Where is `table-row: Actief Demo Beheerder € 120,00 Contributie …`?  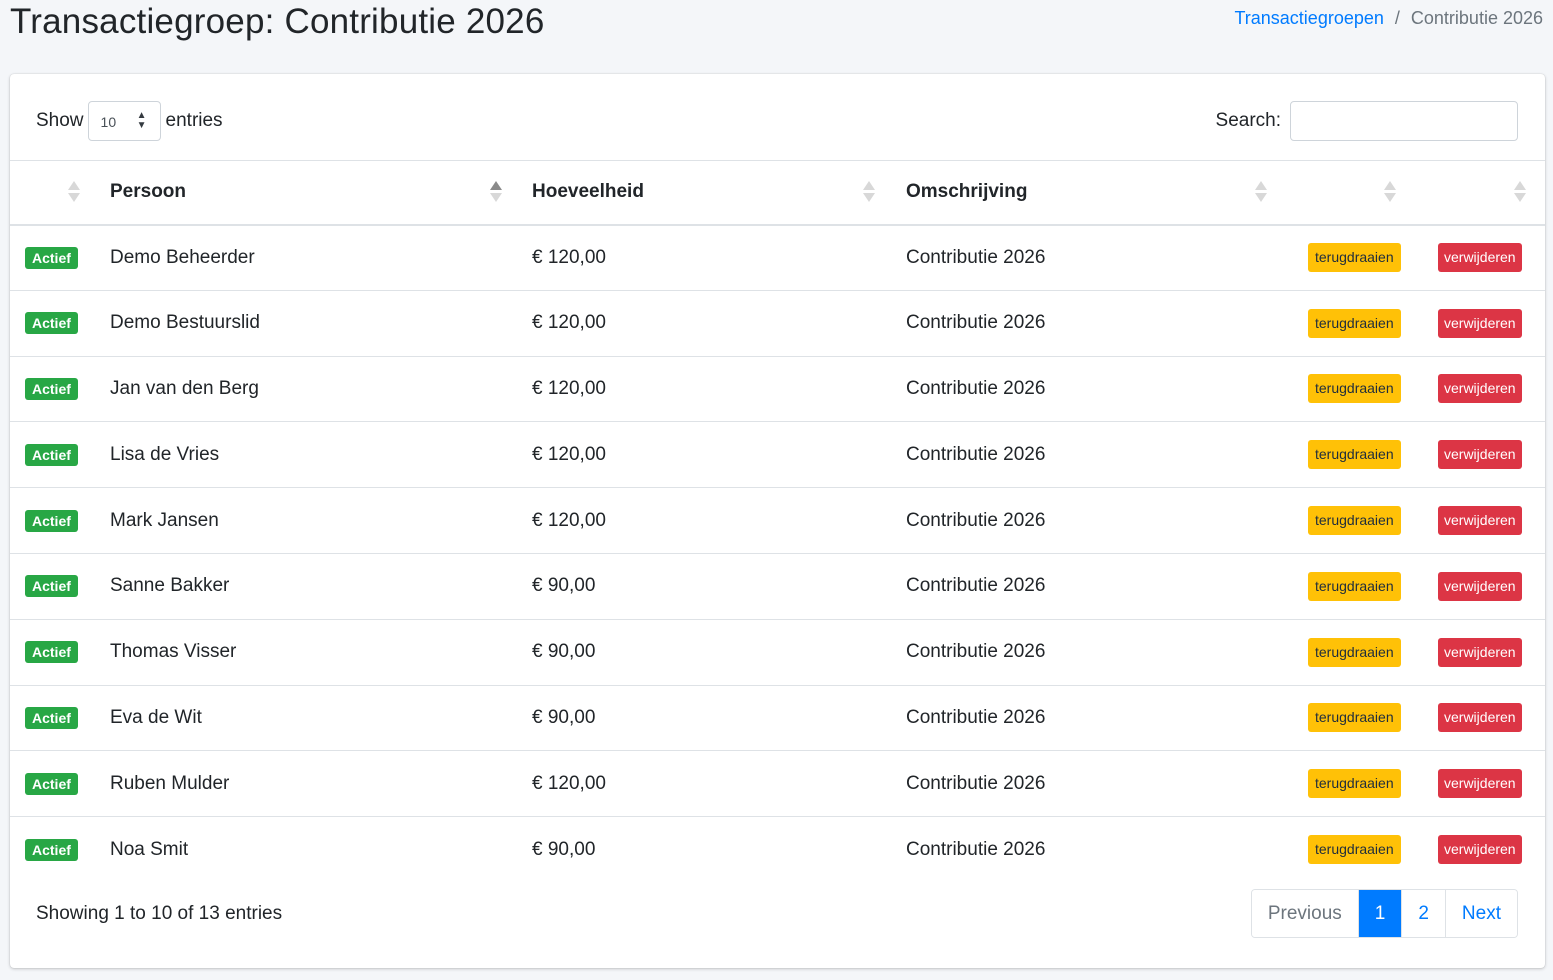
table-row: Actief Demo Beheerder € 120,00 Contributie … is located at coordinates (777, 258).